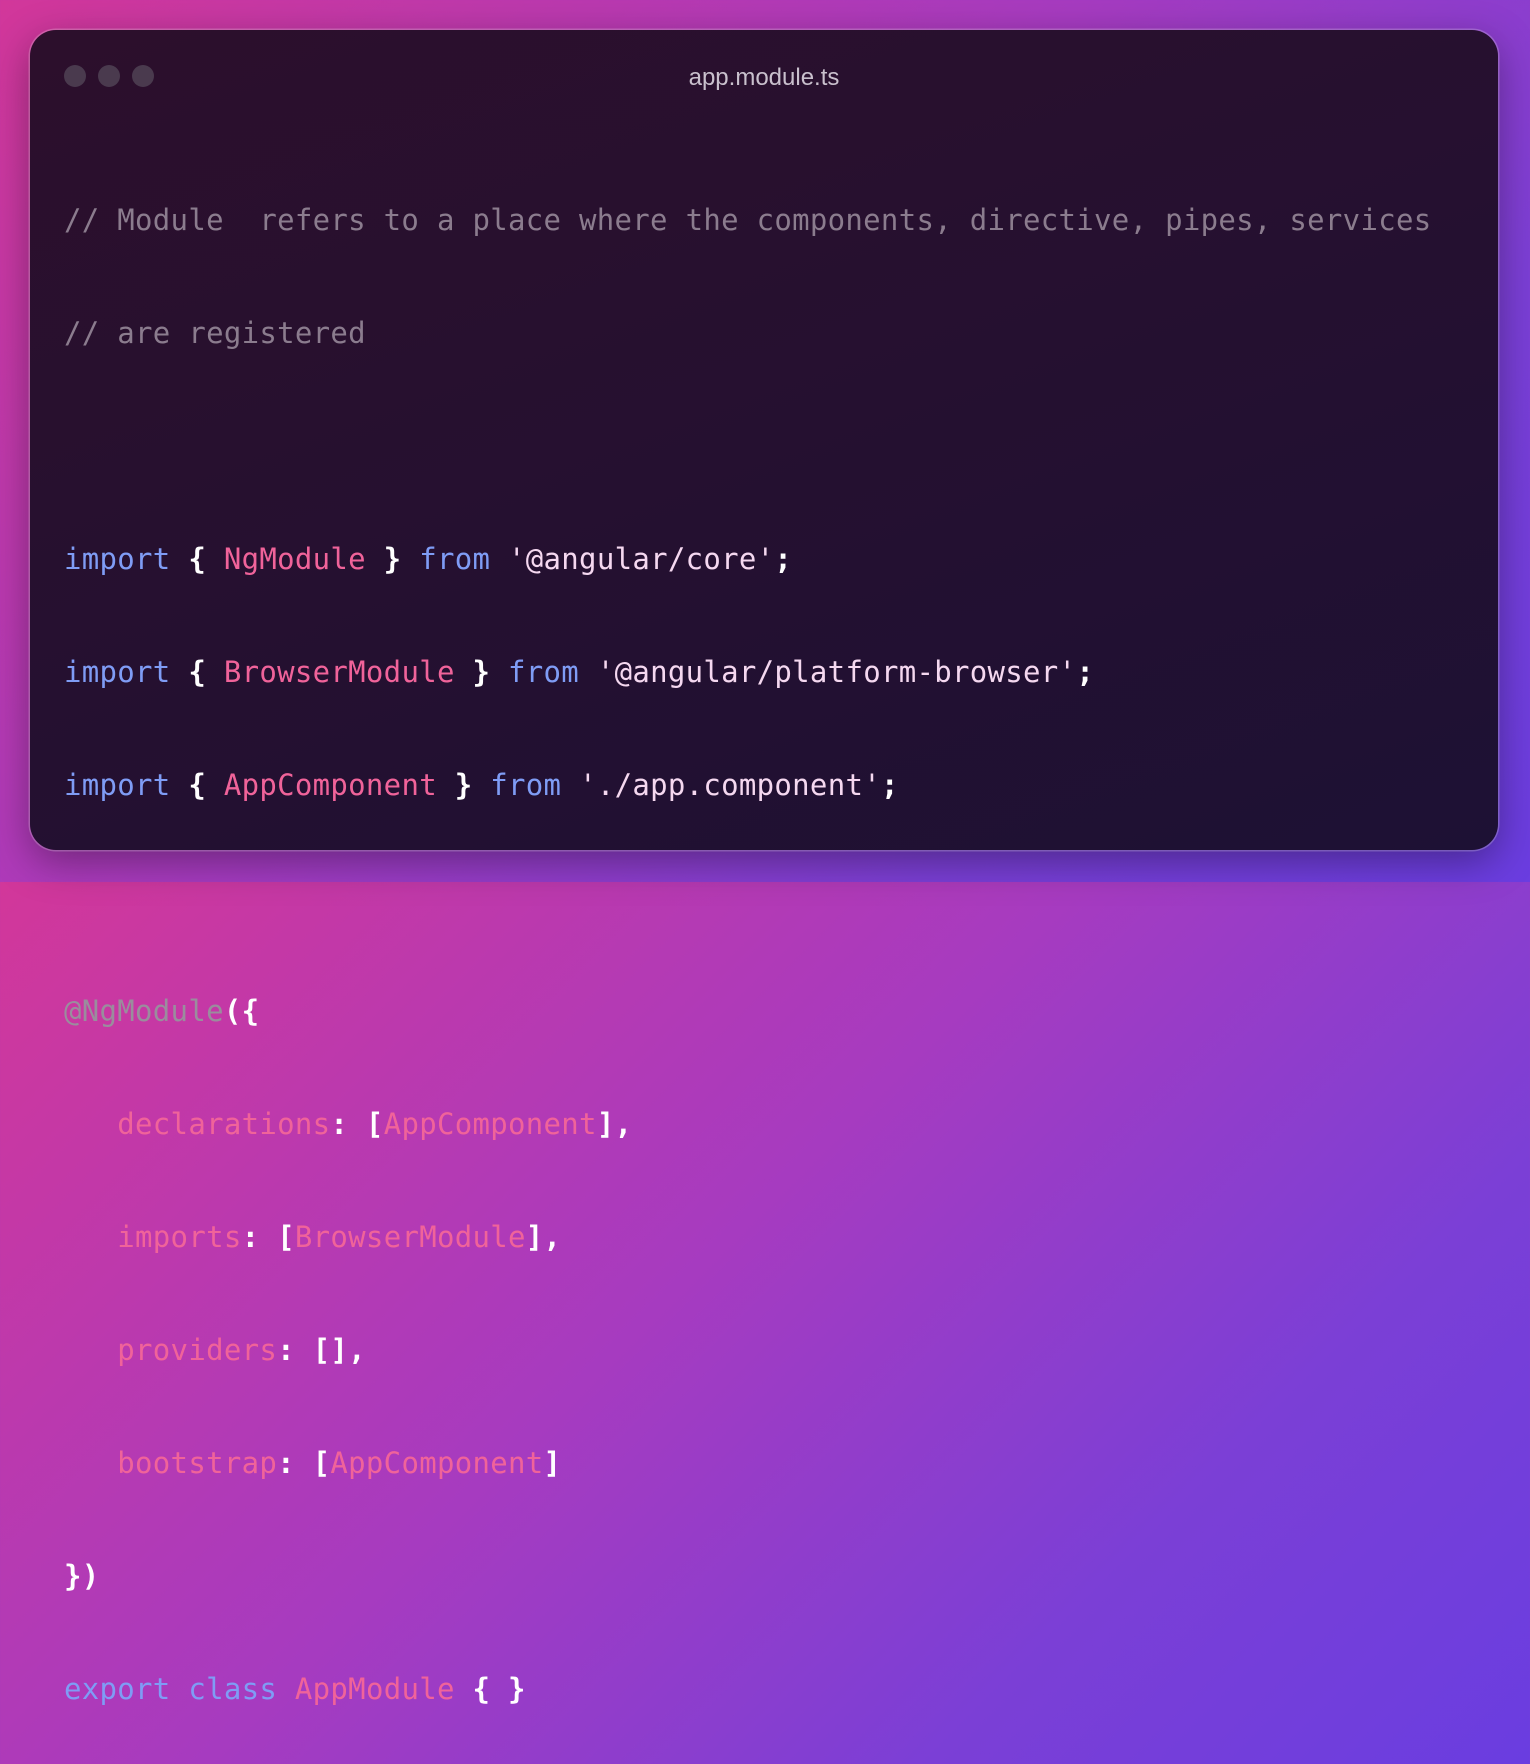 Image resolution: width=1530 pixels, height=1764 pixels. Describe the element at coordinates (730, 785) in the screenshot. I see `module-path: './app.component'` at that location.